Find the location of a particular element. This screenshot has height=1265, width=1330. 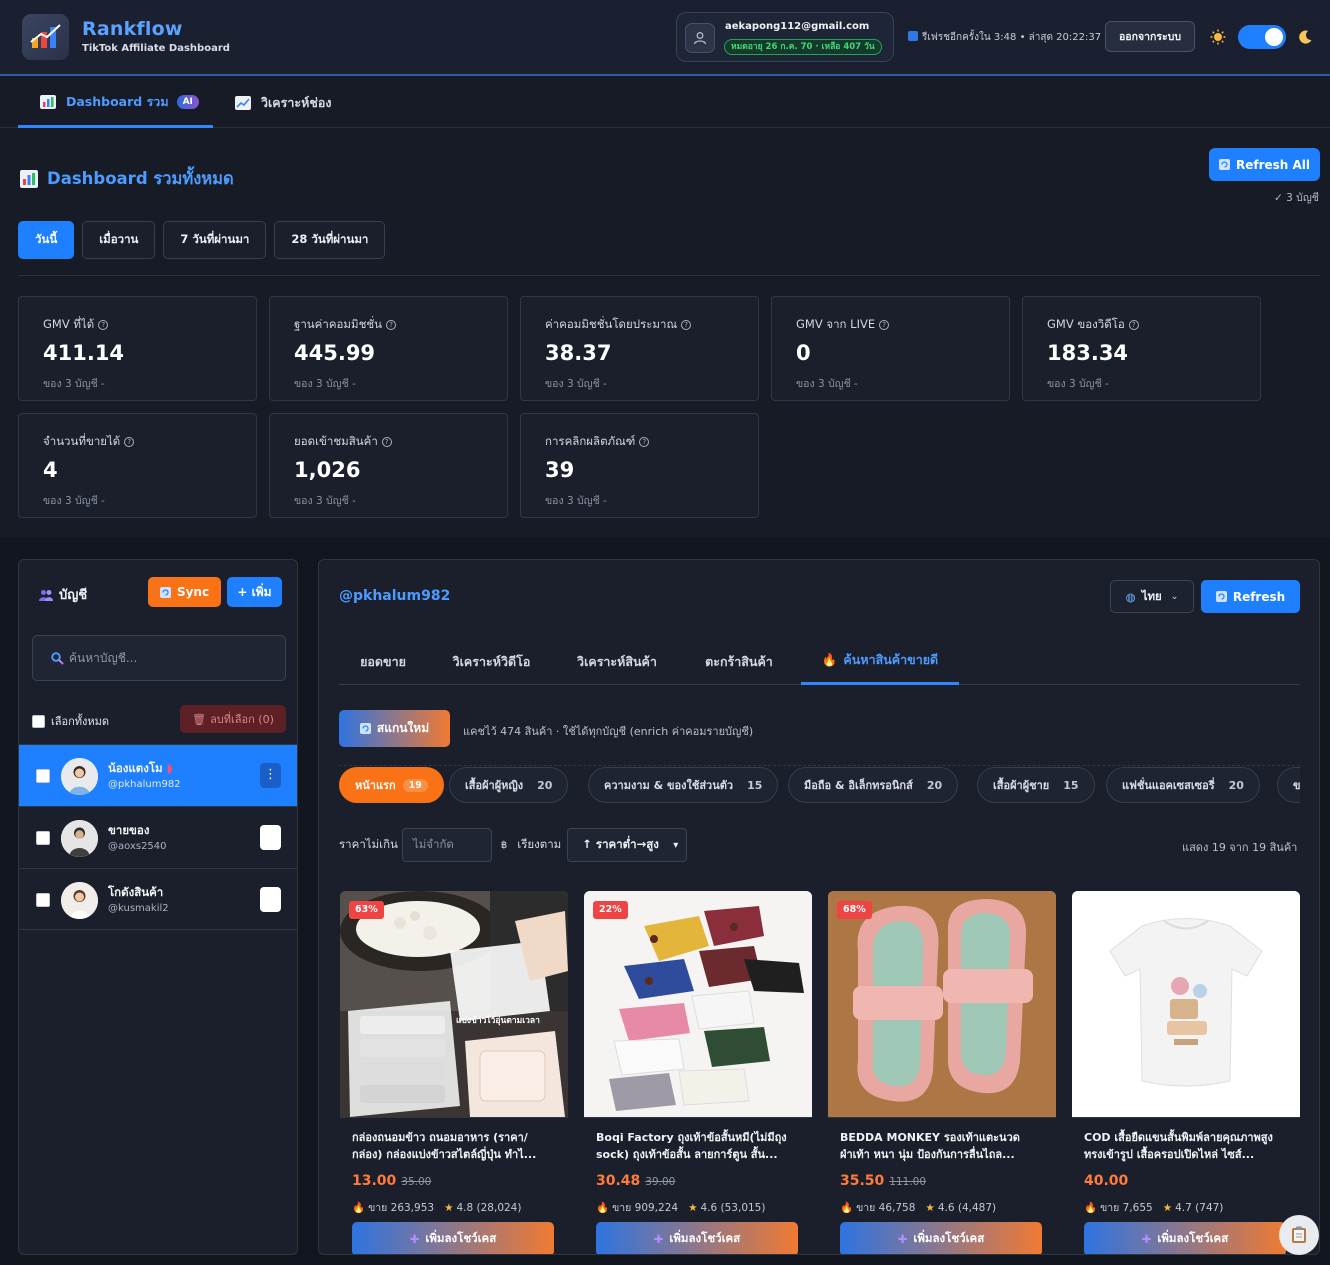

bar-chart-icon is located at coordinates (48, 101).